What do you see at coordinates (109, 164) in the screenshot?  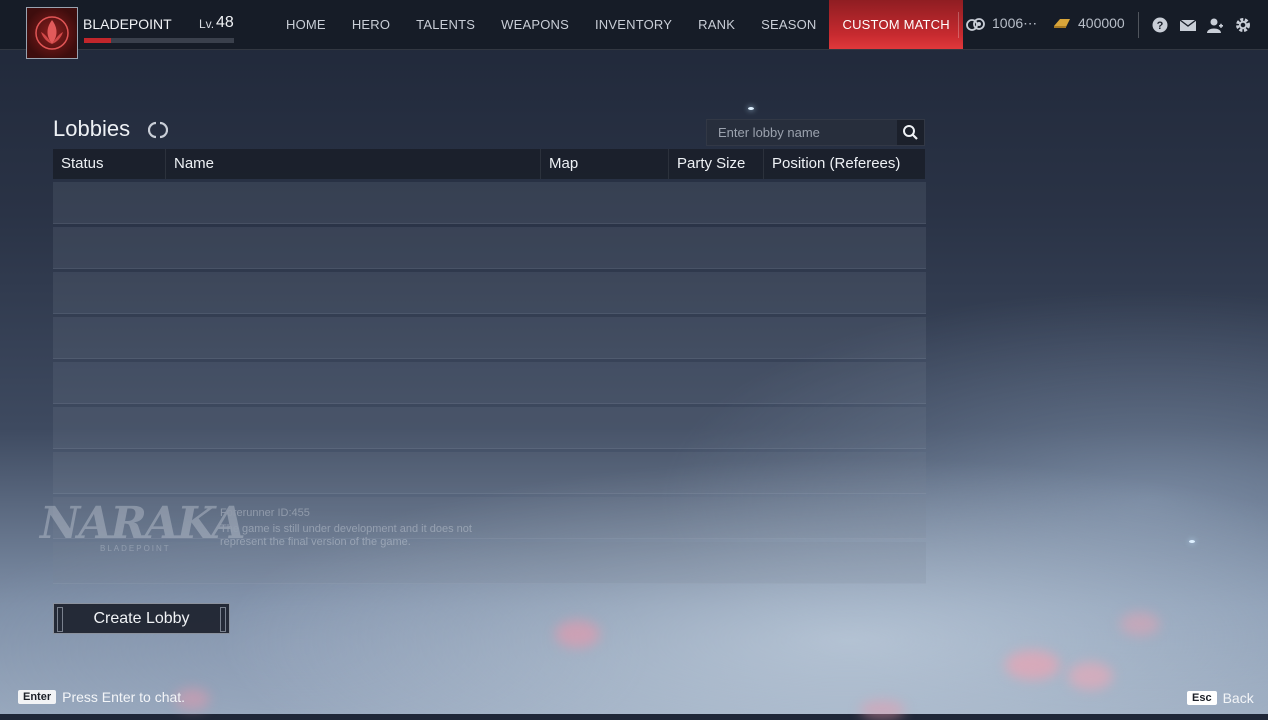 I see `column-header-status: Status` at bounding box center [109, 164].